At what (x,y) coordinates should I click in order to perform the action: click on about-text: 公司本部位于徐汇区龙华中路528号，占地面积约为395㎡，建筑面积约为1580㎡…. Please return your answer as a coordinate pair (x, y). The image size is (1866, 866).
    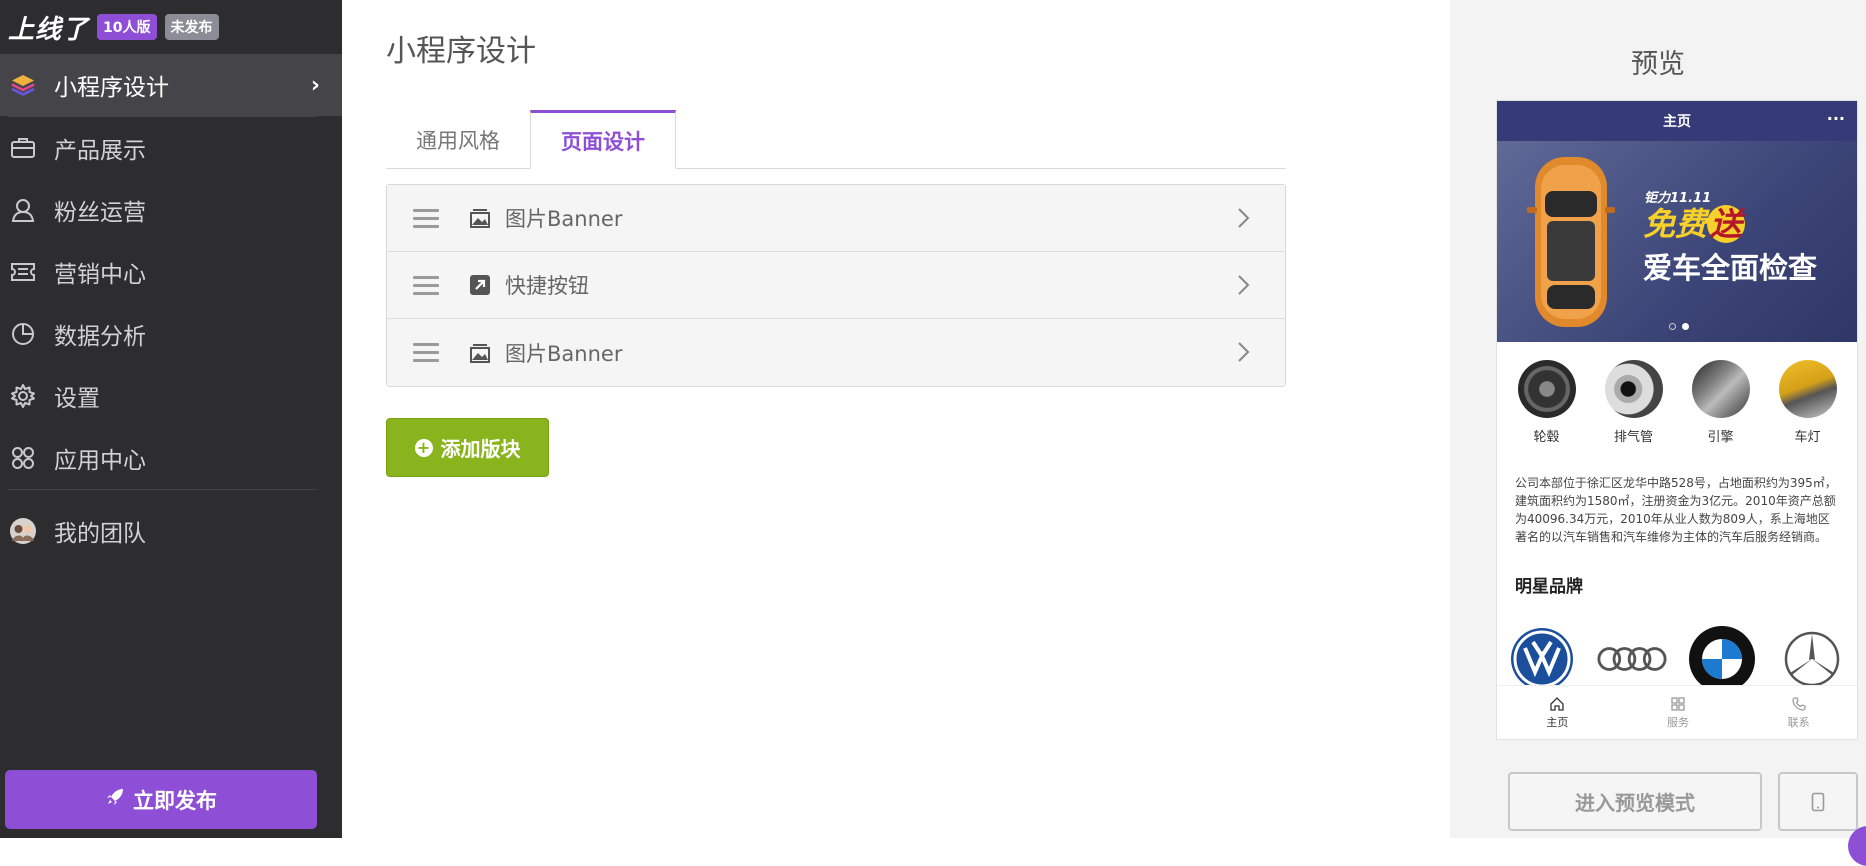
    Looking at the image, I should click on (1676, 510).